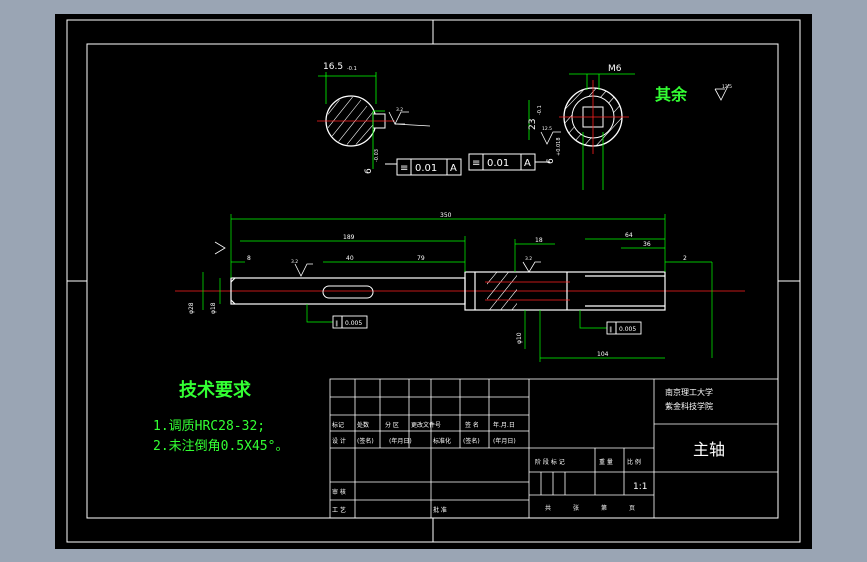  I want to click on label-design-date: (年月日), so click(400, 441).